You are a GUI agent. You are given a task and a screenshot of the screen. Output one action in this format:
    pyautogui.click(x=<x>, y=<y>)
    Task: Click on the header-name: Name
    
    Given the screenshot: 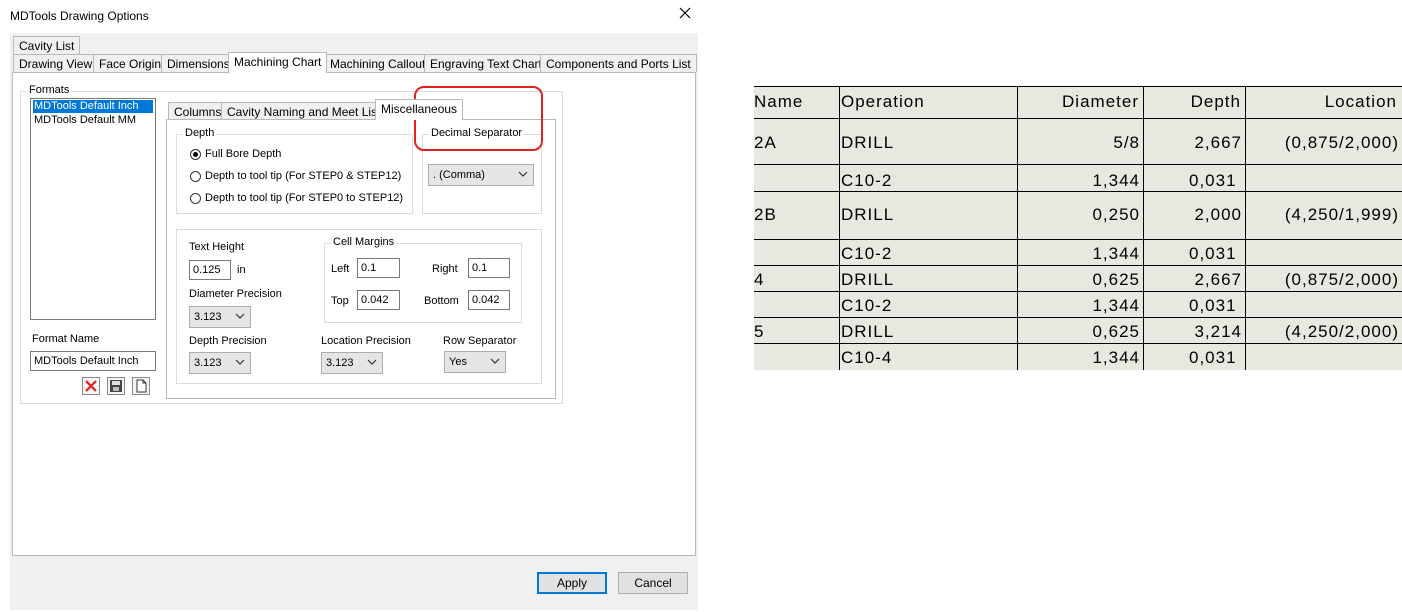 What is the action you would take?
    pyautogui.click(x=779, y=101)
    